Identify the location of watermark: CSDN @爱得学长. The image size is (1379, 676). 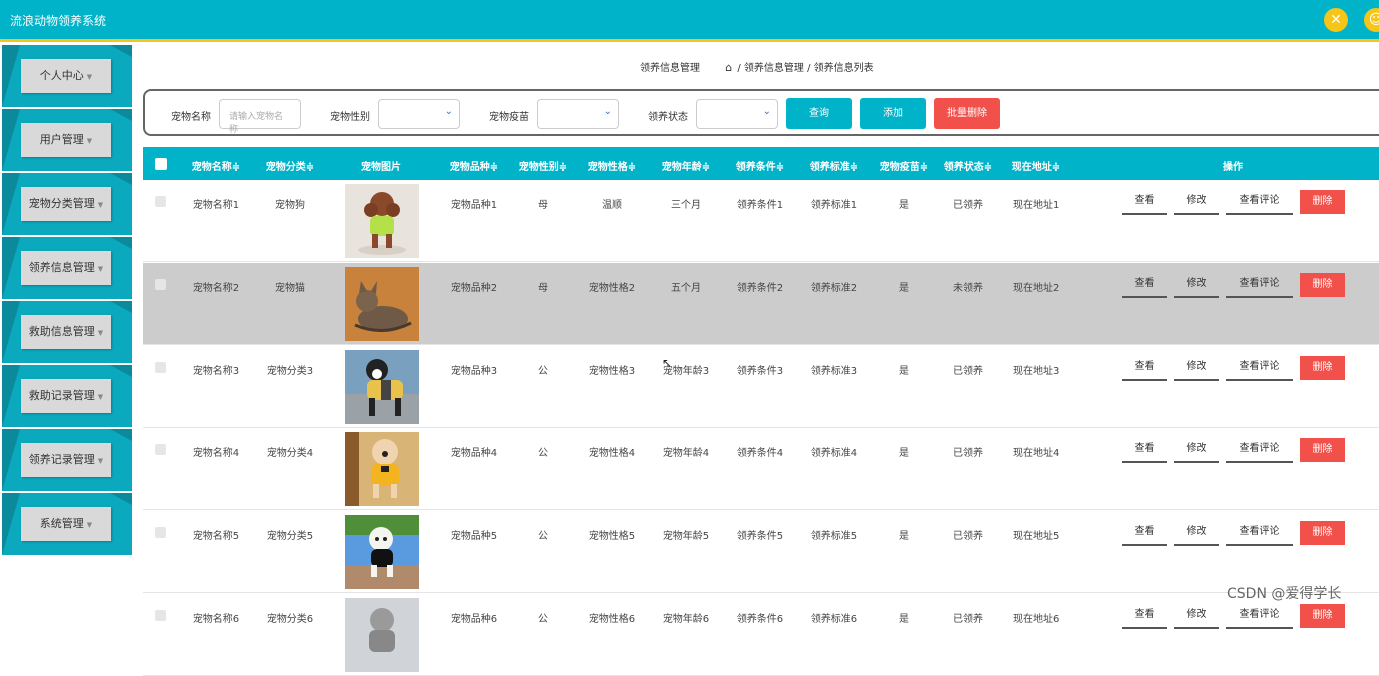
(1284, 594).